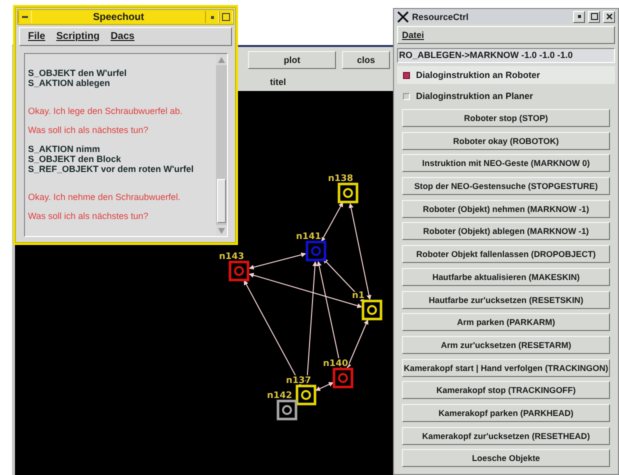  Describe the element at coordinates (506, 299) in the screenshot. I see `command-button: Hautfarbe zur'ucksetzen (RESETSKIN)` at that location.